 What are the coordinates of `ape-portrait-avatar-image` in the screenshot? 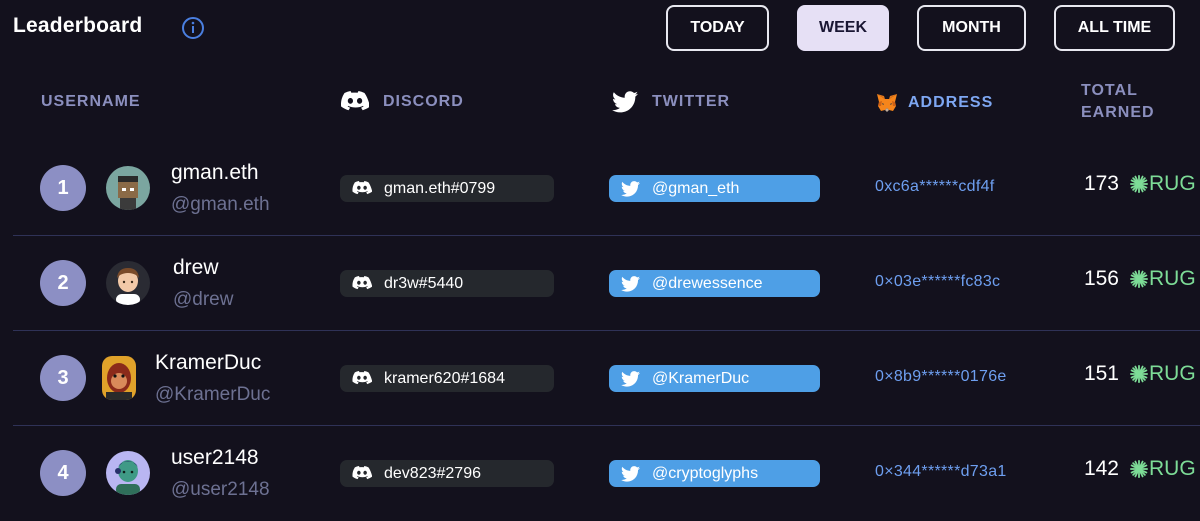 It's located at (119, 378).